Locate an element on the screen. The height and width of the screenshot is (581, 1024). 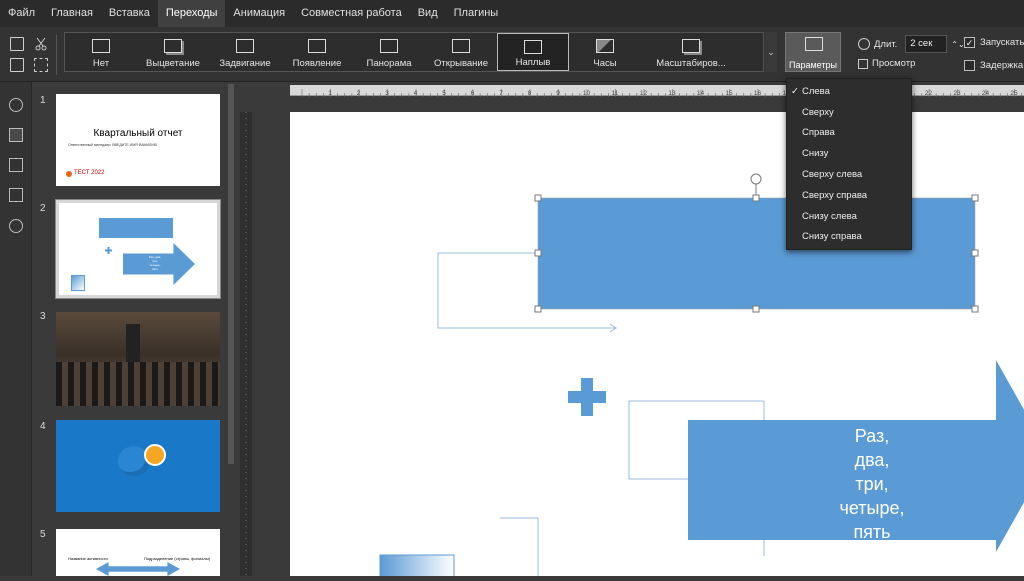
menu-view: Вид is located at coordinates (428, 13).